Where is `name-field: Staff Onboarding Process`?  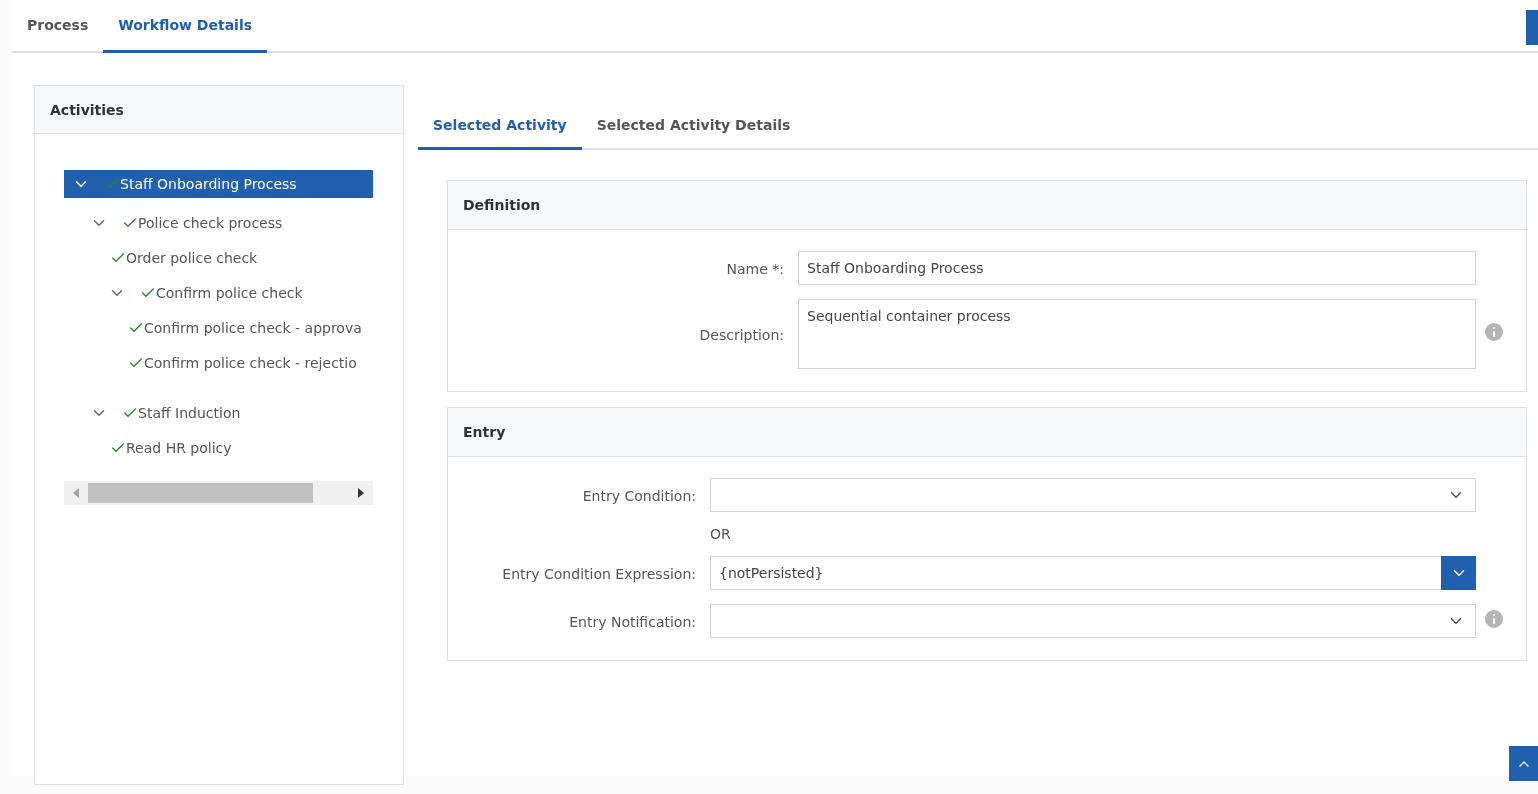
name-field: Staff Onboarding Process is located at coordinates (1137, 268).